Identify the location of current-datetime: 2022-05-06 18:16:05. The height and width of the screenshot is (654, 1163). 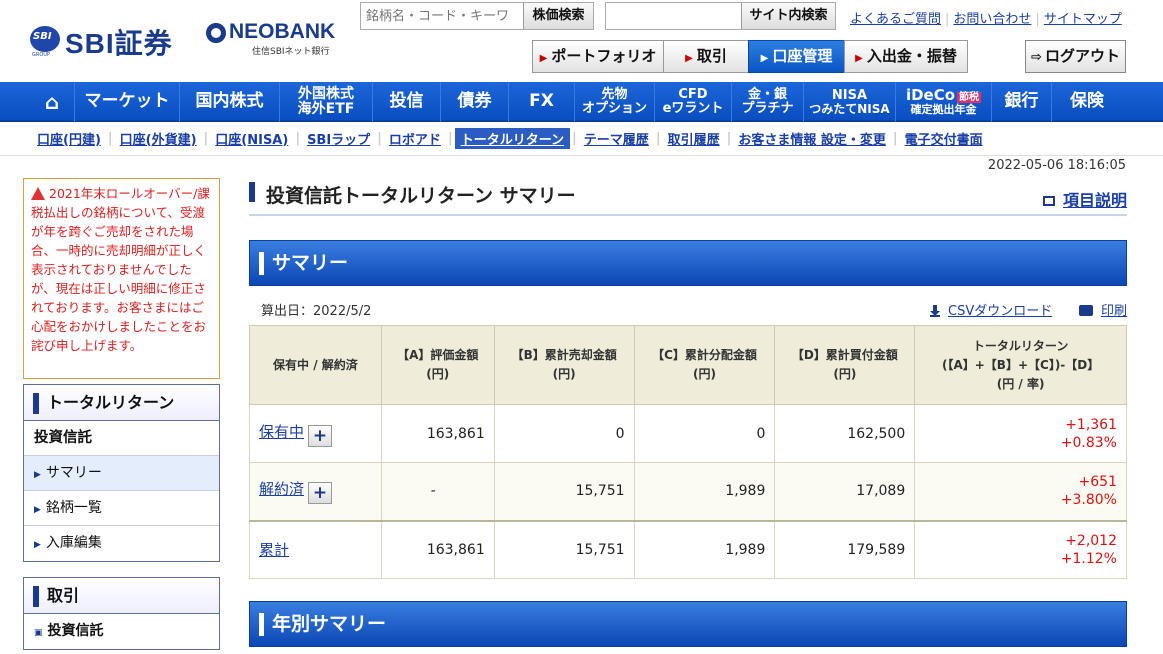
(1056, 165).